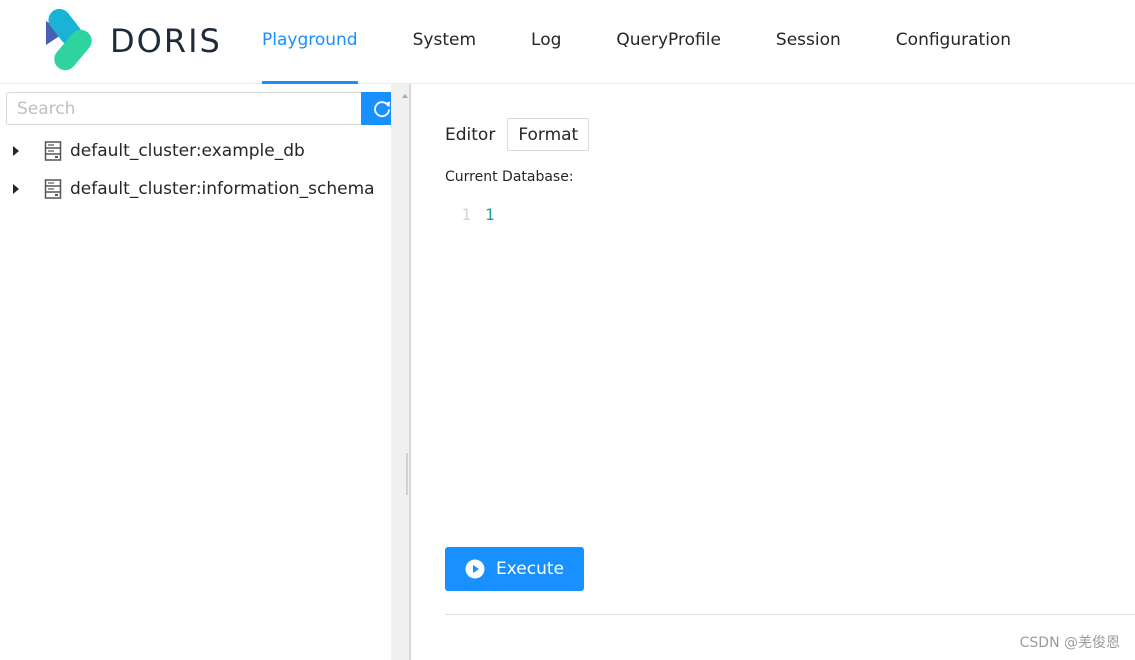  I want to click on nav-tab-queryprofile: QueryProfile, so click(668, 42).